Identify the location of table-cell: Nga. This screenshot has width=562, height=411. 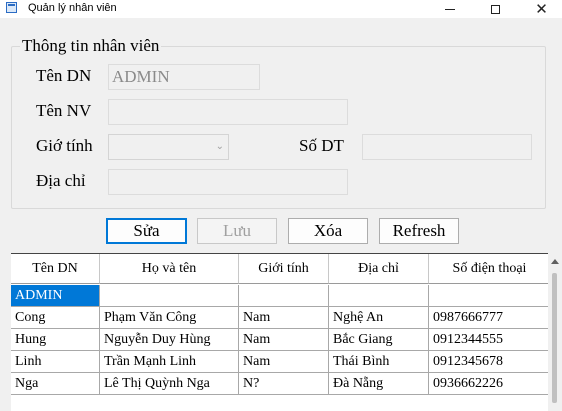
(55, 384).